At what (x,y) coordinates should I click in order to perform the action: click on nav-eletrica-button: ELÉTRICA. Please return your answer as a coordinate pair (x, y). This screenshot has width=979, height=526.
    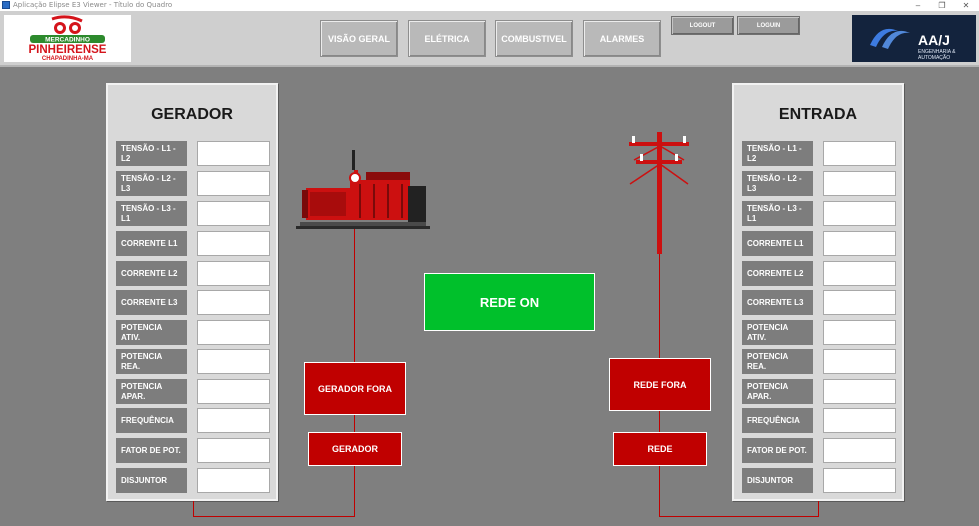
    Looking at the image, I should click on (447, 38).